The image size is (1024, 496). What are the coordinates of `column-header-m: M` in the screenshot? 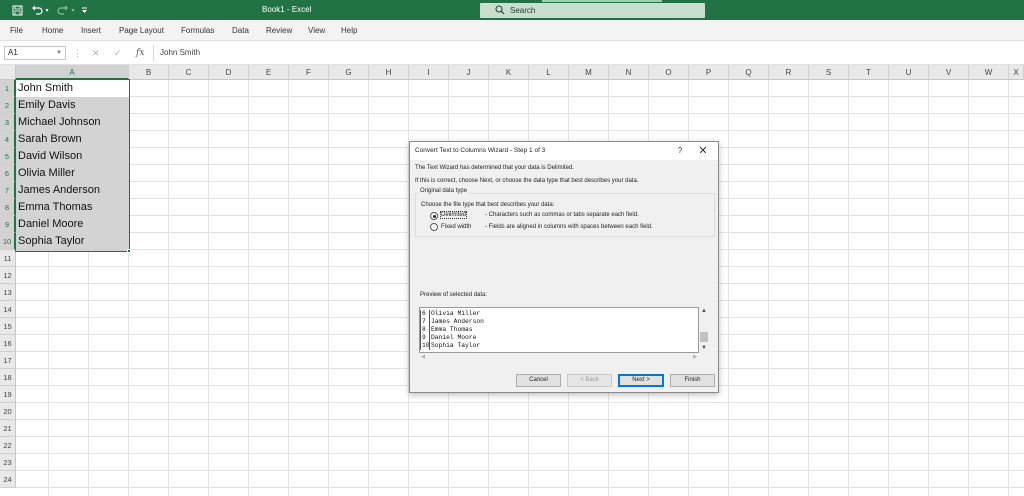 It's located at (589, 72).